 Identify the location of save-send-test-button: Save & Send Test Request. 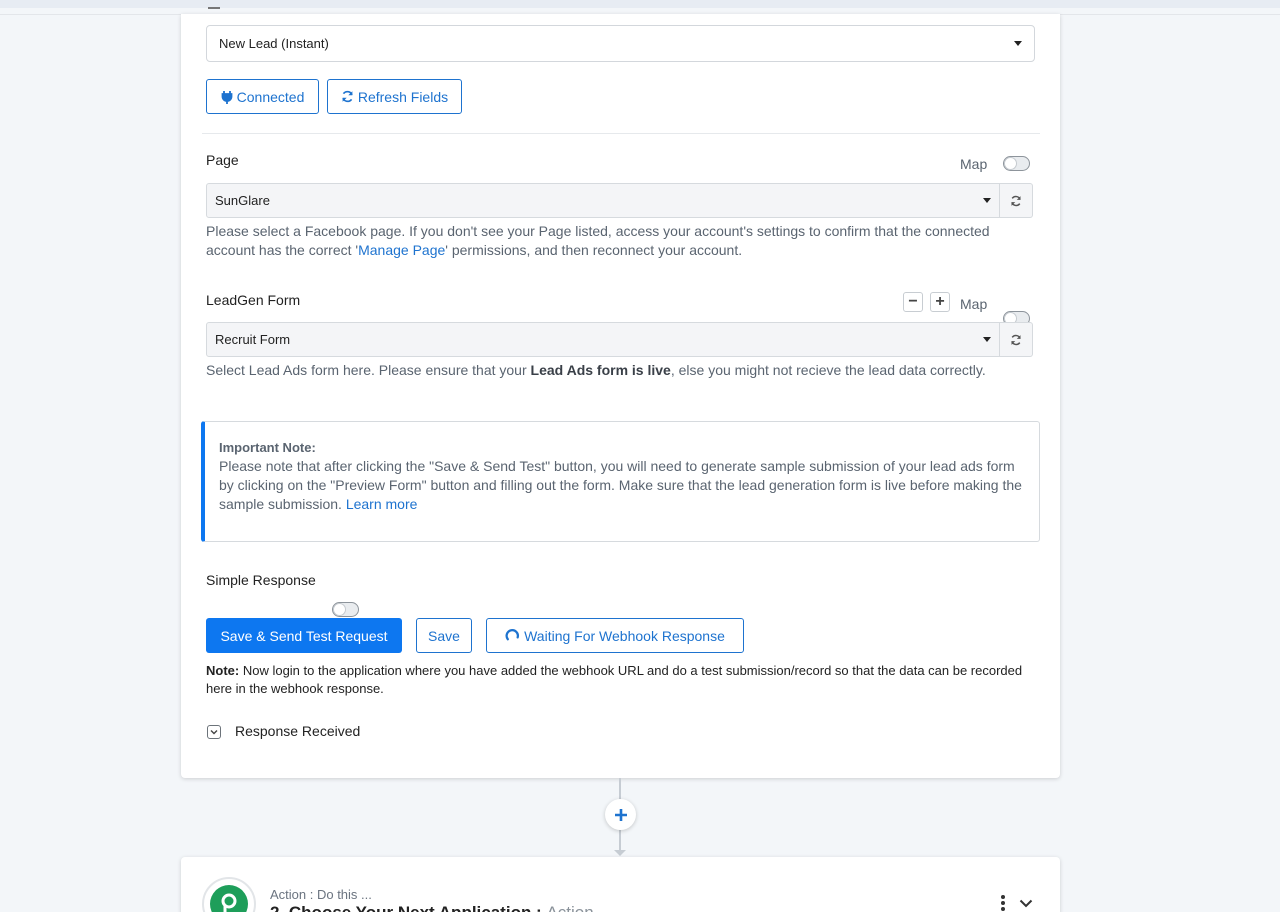
(304, 635).